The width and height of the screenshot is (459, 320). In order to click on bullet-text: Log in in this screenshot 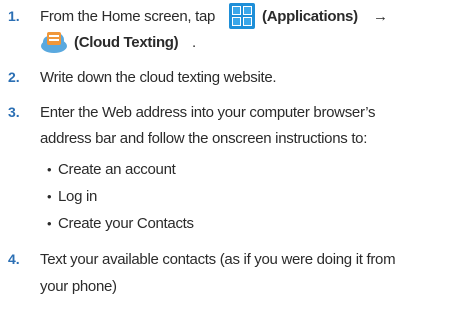, I will do `click(78, 196)`.